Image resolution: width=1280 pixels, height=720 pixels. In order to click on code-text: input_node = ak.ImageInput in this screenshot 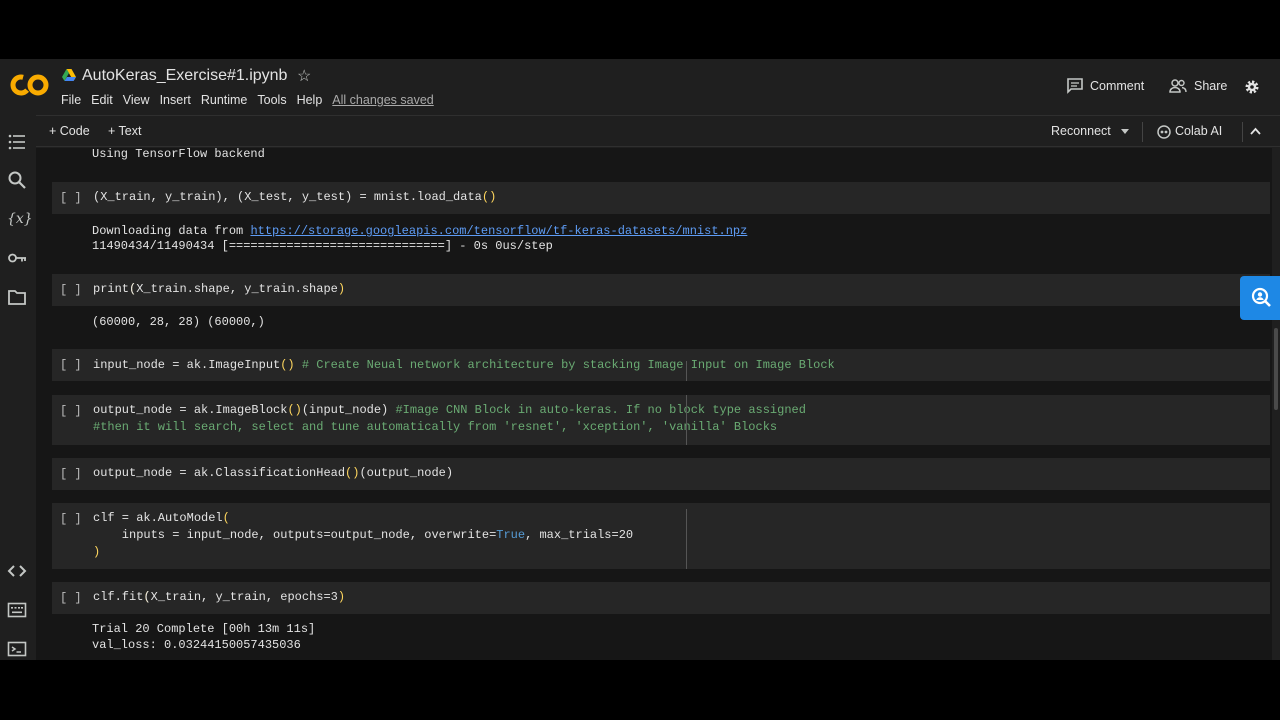, I will do `click(187, 365)`.